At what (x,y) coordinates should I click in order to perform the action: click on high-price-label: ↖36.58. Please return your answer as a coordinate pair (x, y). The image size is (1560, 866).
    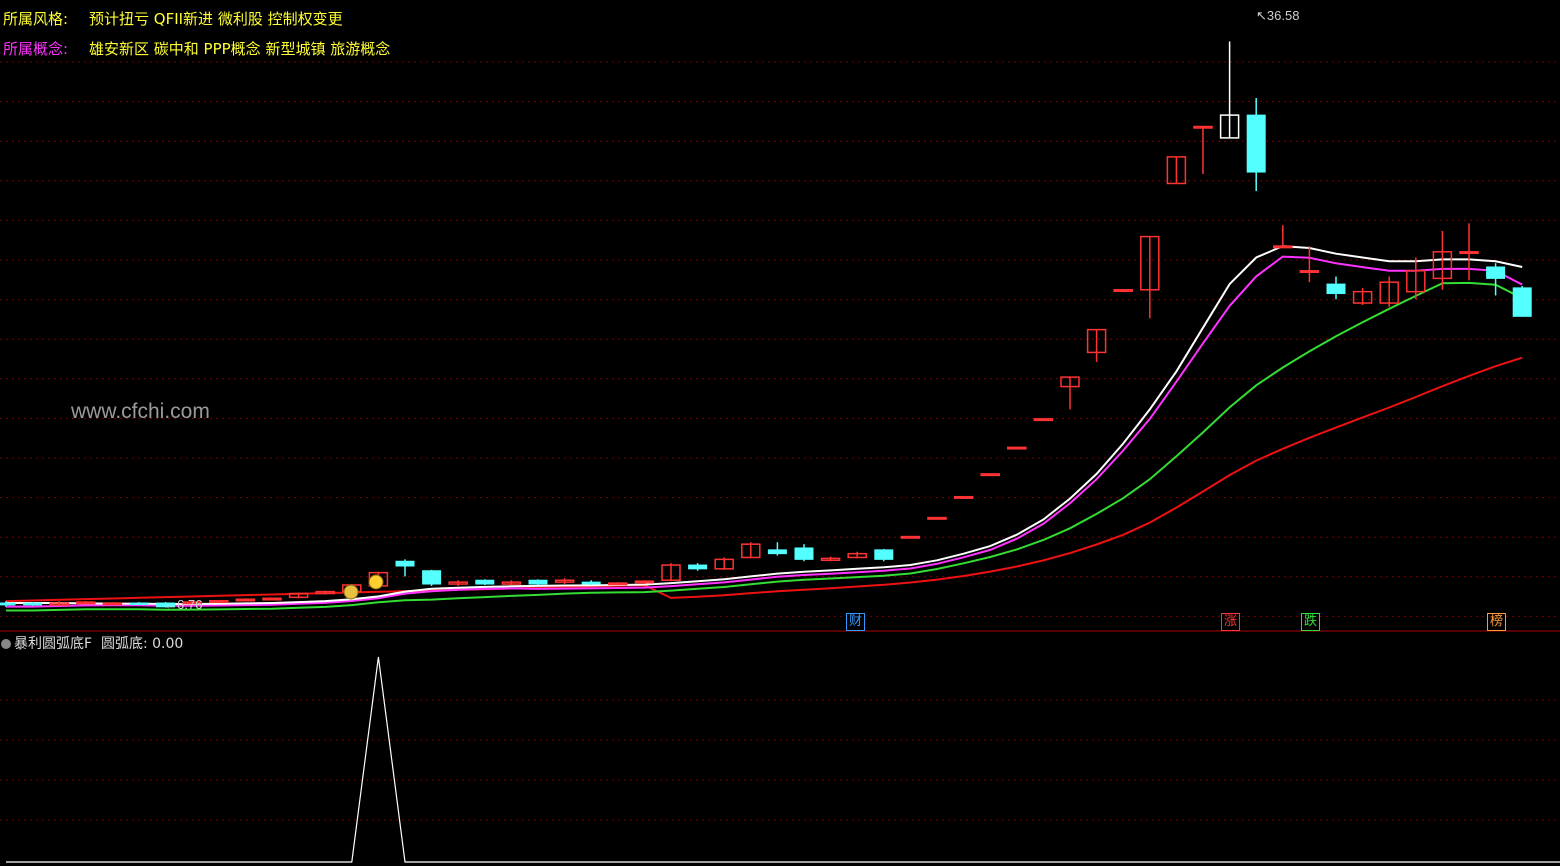
    Looking at the image, I should click on (1278, 15).